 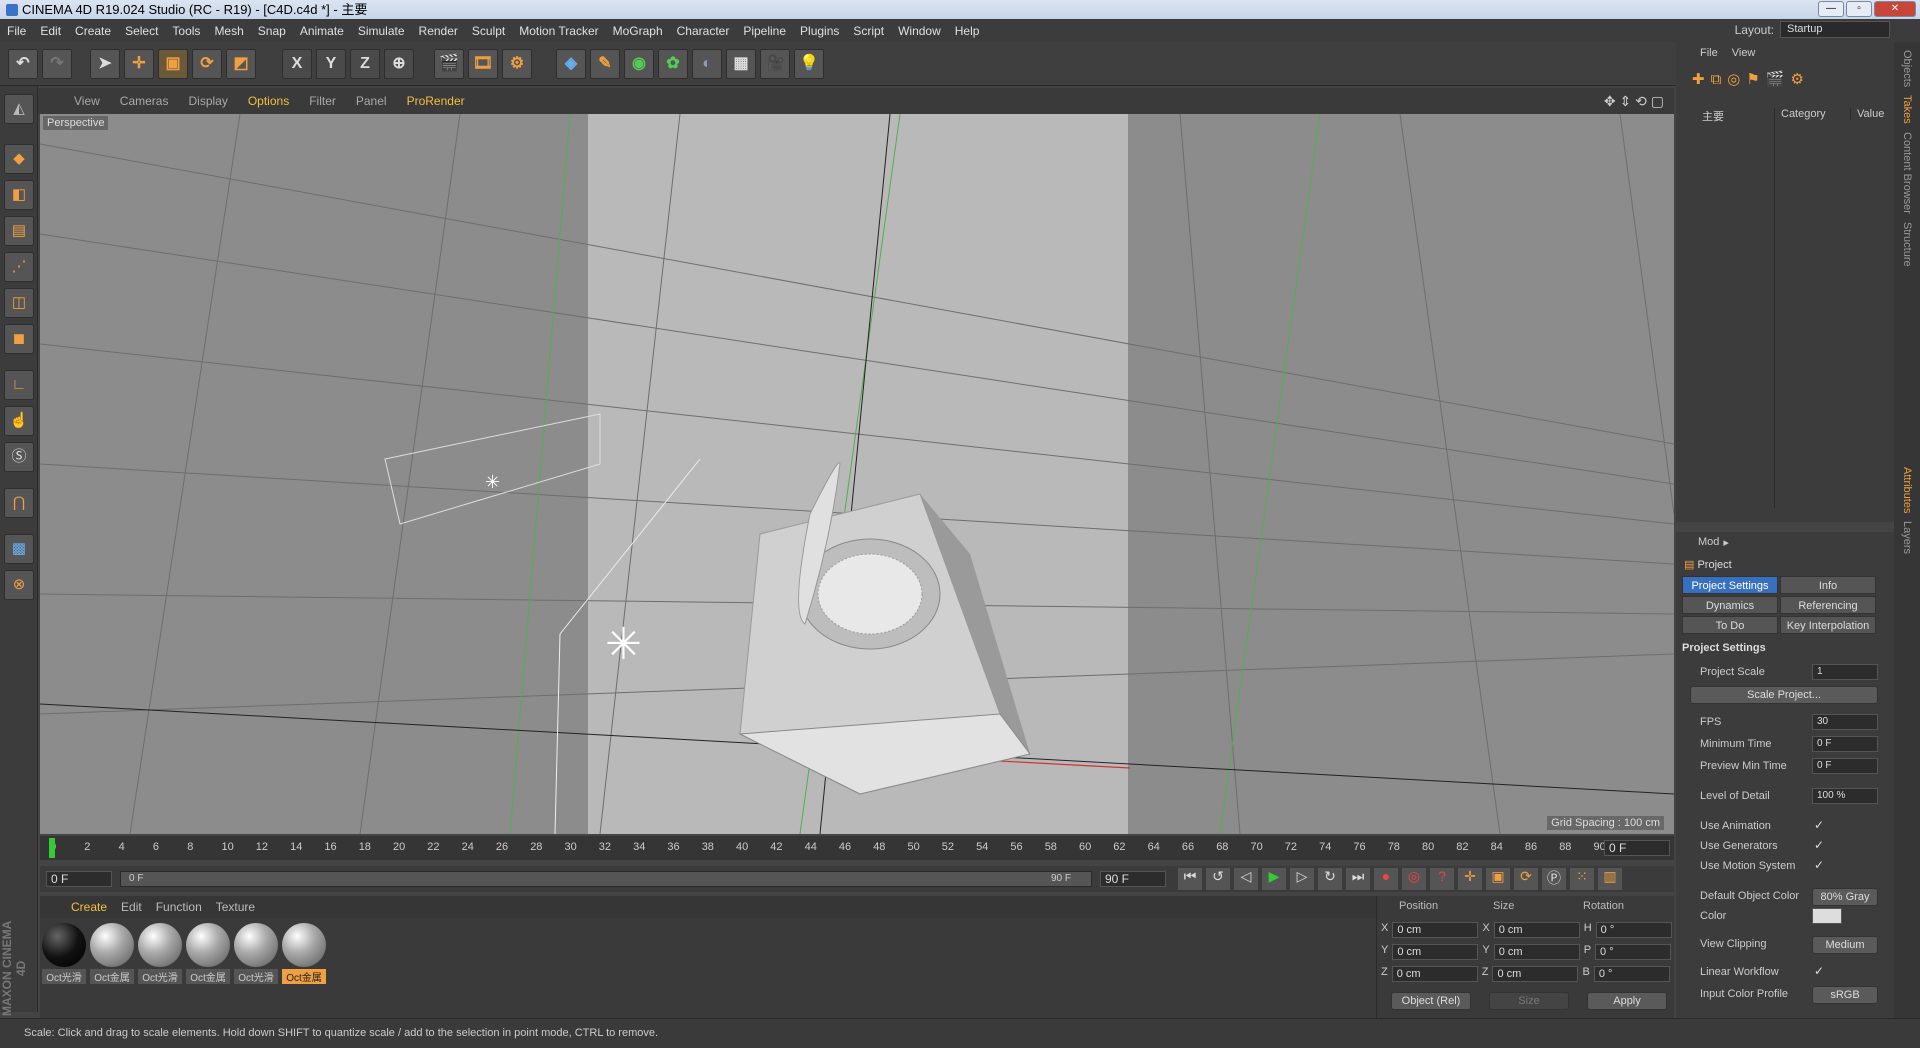 I want to click on menu-plugins: Plugins, so click(x=819, y=31).